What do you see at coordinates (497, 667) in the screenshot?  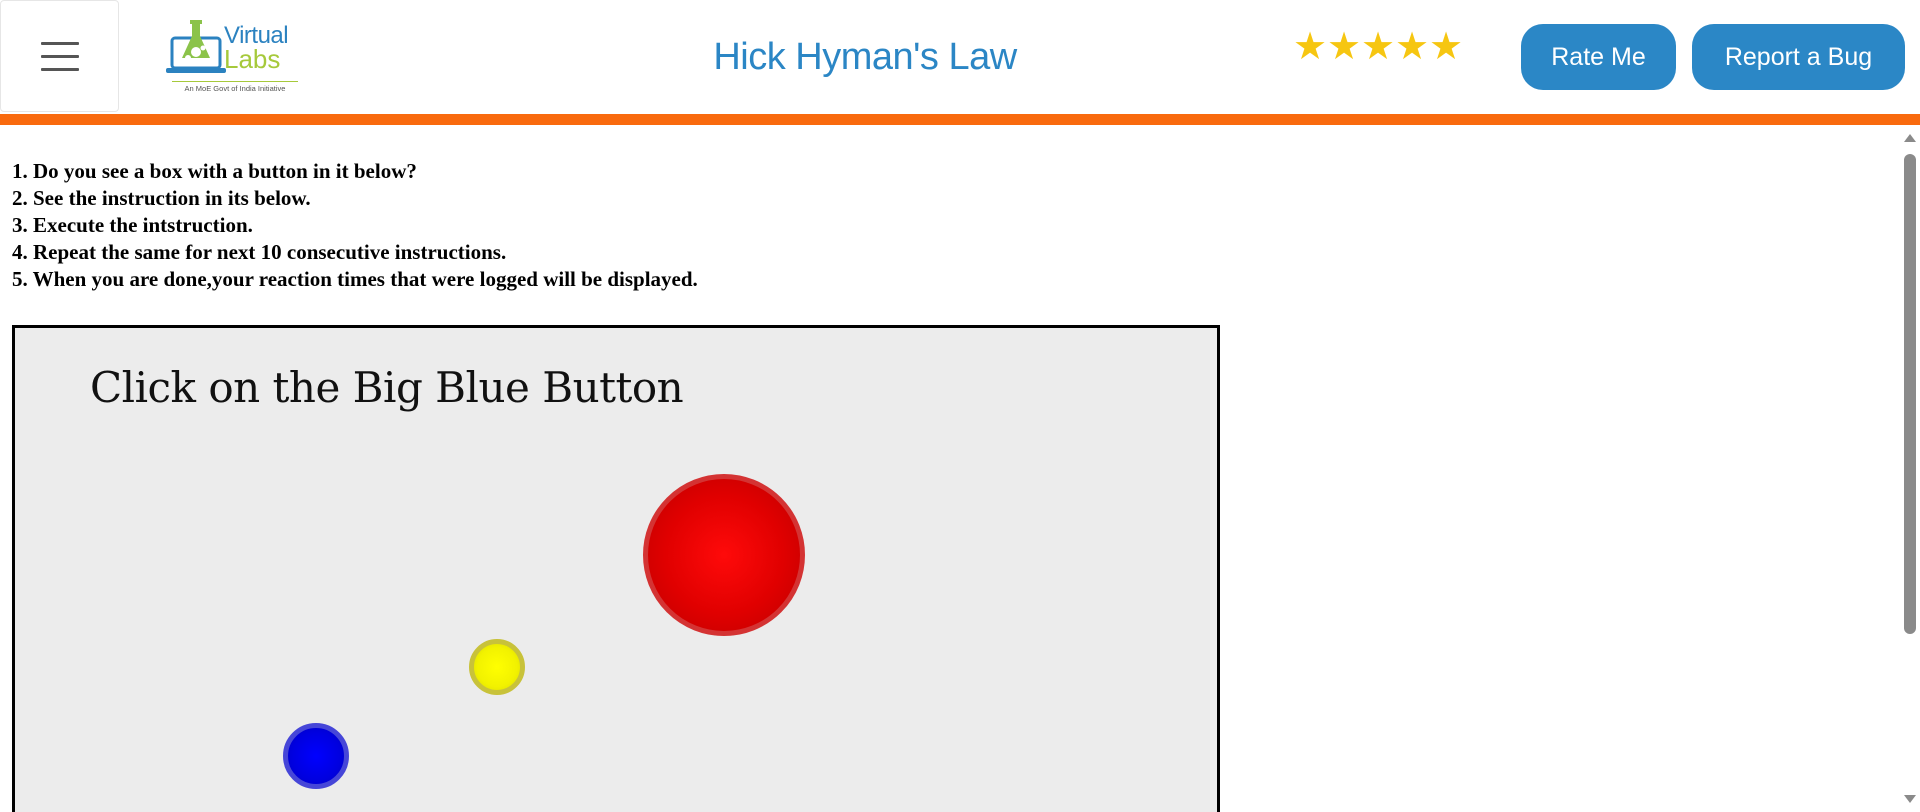 I see `yellow-circle-button` at bounding box center [497, 667].